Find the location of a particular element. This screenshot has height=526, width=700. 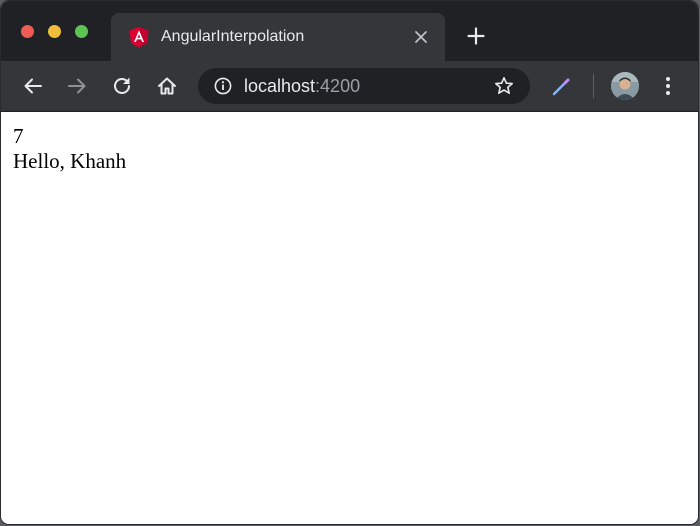

info-icon is located at coordinates (223, 86).